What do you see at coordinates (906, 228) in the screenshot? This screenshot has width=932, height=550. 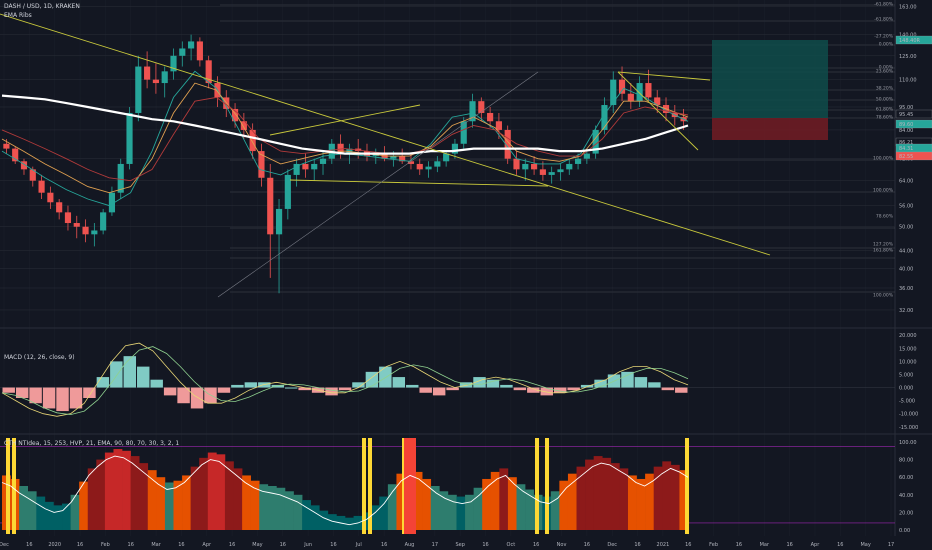 I see `price-tick-label: 50.00` at bounding box center [906, 228].